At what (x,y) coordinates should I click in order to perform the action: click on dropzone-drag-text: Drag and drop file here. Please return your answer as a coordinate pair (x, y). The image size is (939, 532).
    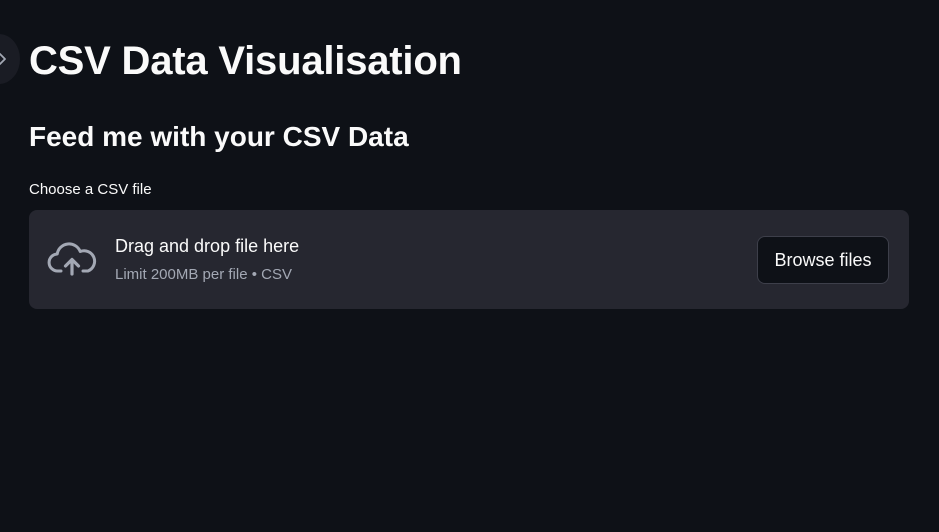
    Looking at the image, I should click on (207, 246).